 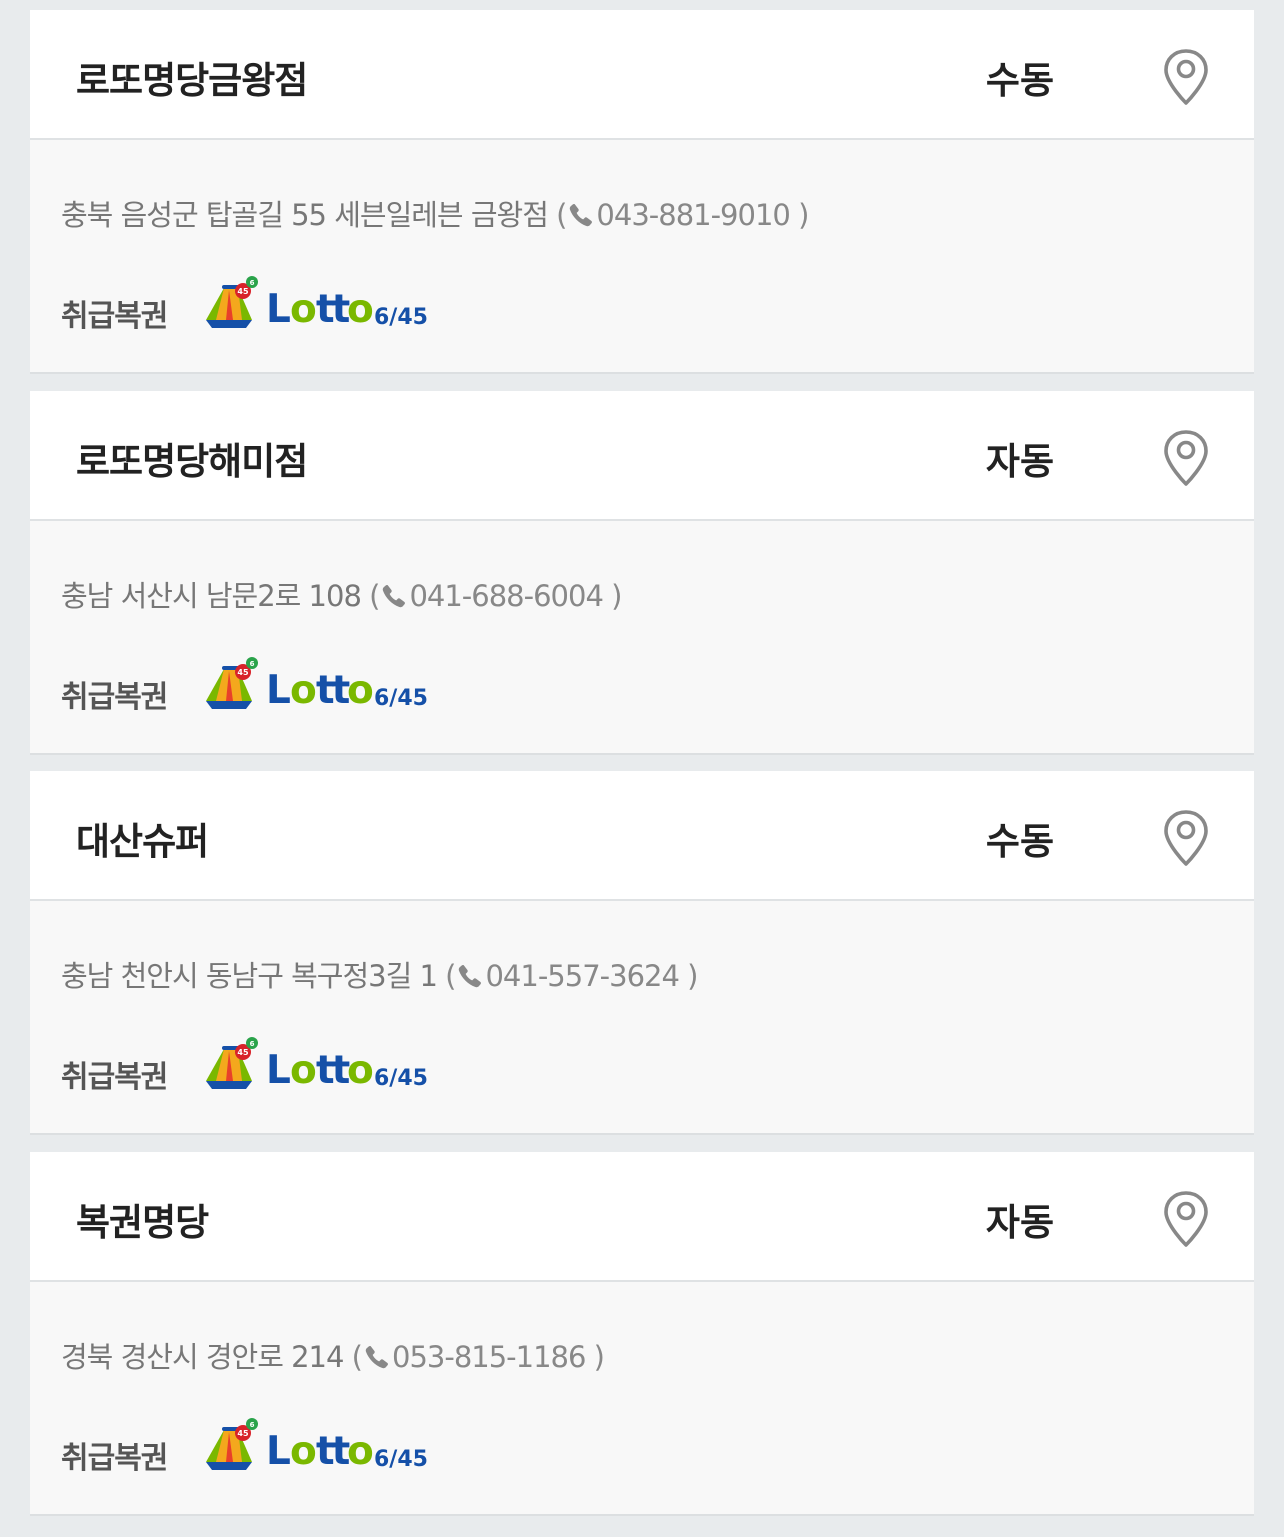 What do you see at coordinates (305, 215) in the screenshot?
I see `store-address: 충북 음성군 탑골길 55 세븐일레븐 금왕점` at bounding box center [305, 215].